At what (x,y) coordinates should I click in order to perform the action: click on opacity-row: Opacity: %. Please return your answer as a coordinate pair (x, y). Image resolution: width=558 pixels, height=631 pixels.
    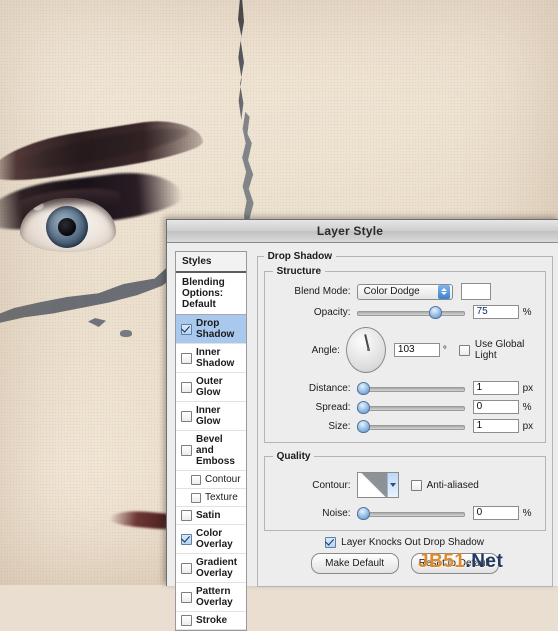
    Looking at the image, I should click on (405, 312).